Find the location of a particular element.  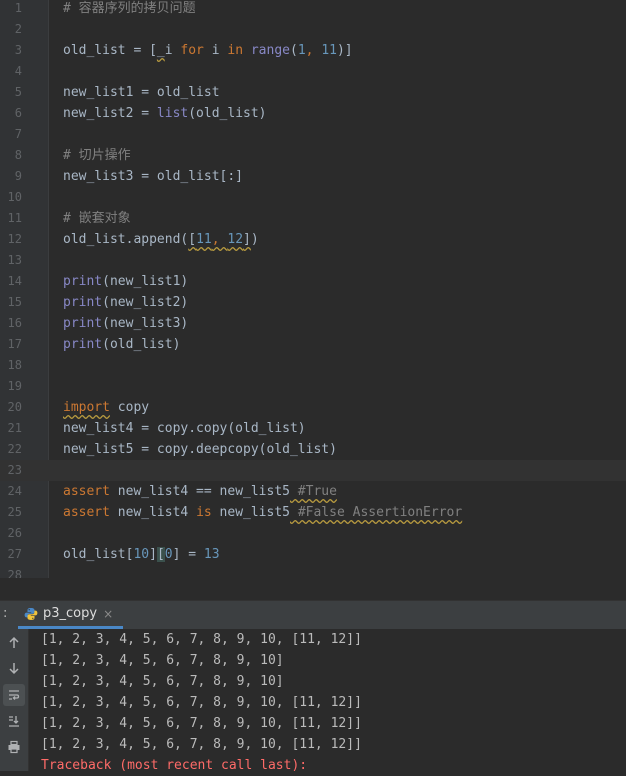

code-text: print(old_list) is located at coordinates (121, 344).